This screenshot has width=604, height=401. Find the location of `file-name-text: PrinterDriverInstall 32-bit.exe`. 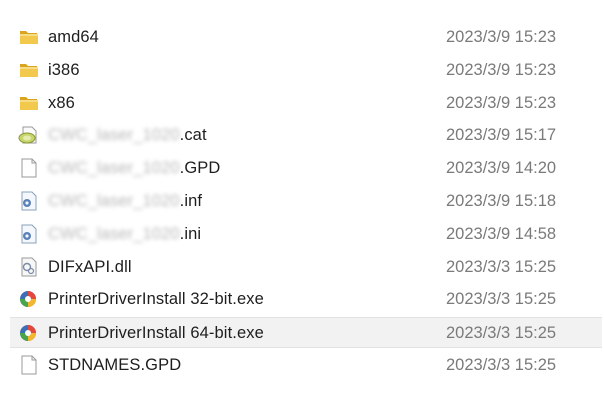

file-name-text: PrinterDriverInstall 32-bit.exe is located at coordinates (156, 299).